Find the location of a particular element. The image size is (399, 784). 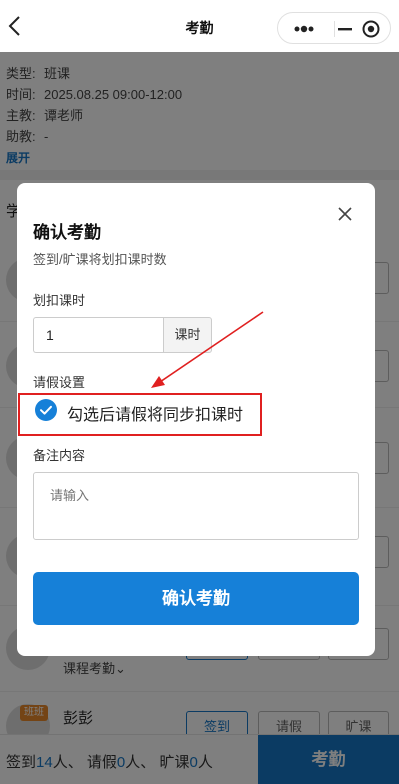

deduct-hours-label: 划扣课时 is located at coordinates (59, 300).